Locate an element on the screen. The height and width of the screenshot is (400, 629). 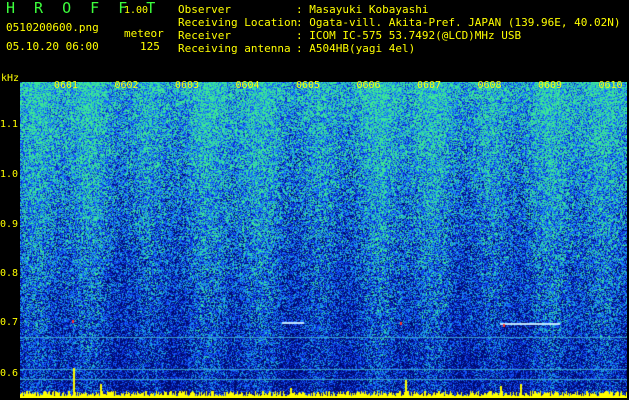
x-tick-label: 0610 is located at coordinates (610, 85).